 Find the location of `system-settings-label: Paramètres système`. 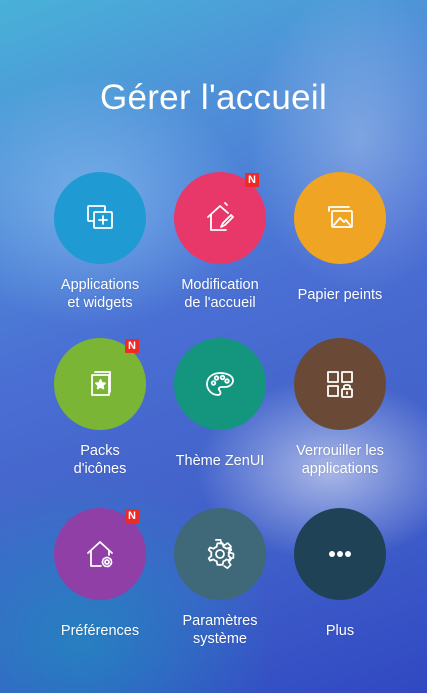

system-settings-label: Paramètres système is located at coordinates (220, 630).